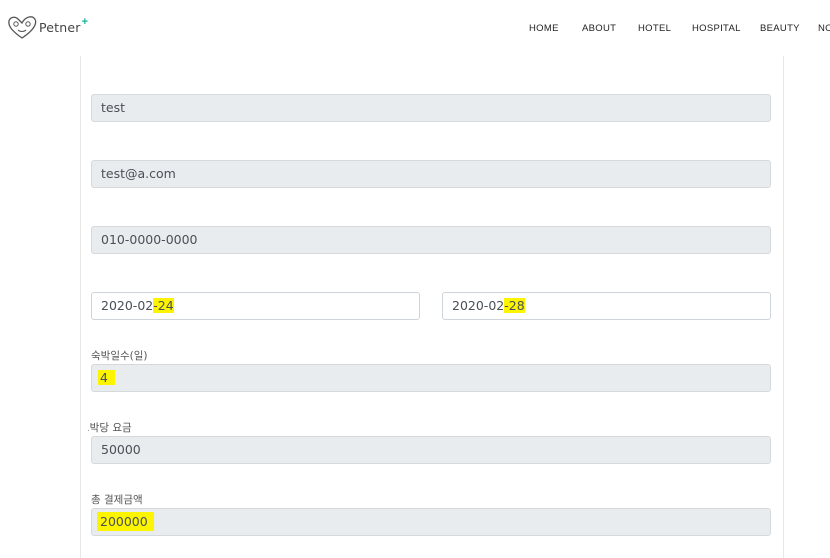 This screenshot has height=558, width=830. I want to click on checkout-date-prefix: 2020-02, so click(478, 305).